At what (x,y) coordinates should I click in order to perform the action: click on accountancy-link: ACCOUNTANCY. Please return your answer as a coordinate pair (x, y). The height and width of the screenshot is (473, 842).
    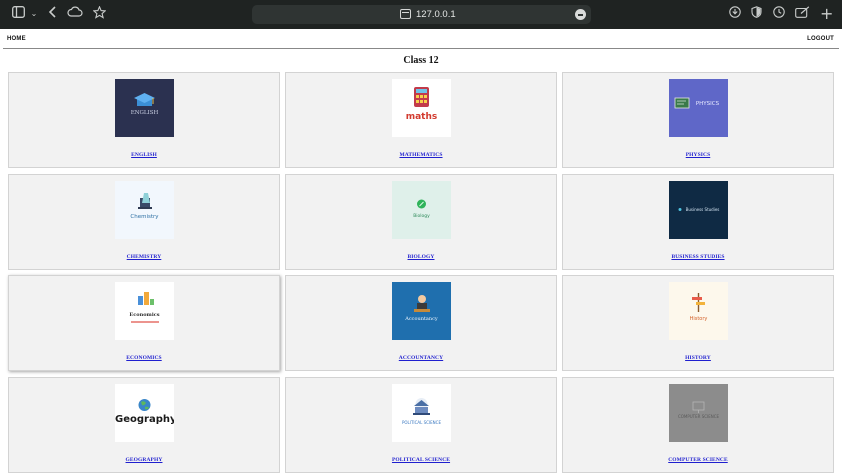
    Looking at the image, I should click on (421, 358).